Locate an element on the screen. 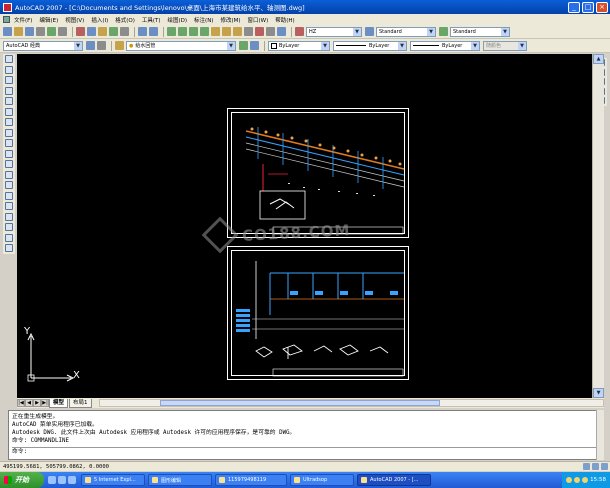 This screenshot has height=488, width=610. undo-icon is located at coordinates (142, 31).